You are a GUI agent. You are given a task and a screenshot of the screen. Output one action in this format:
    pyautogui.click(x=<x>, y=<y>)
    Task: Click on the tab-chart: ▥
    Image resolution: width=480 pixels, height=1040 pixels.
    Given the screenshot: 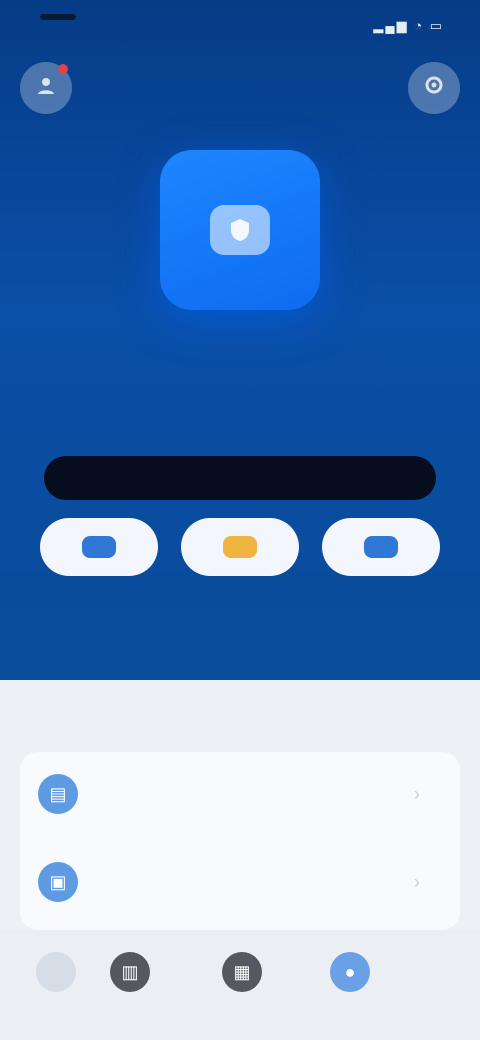 What is the action you would take?
    pyautogui.click(x=130, y=992)
    